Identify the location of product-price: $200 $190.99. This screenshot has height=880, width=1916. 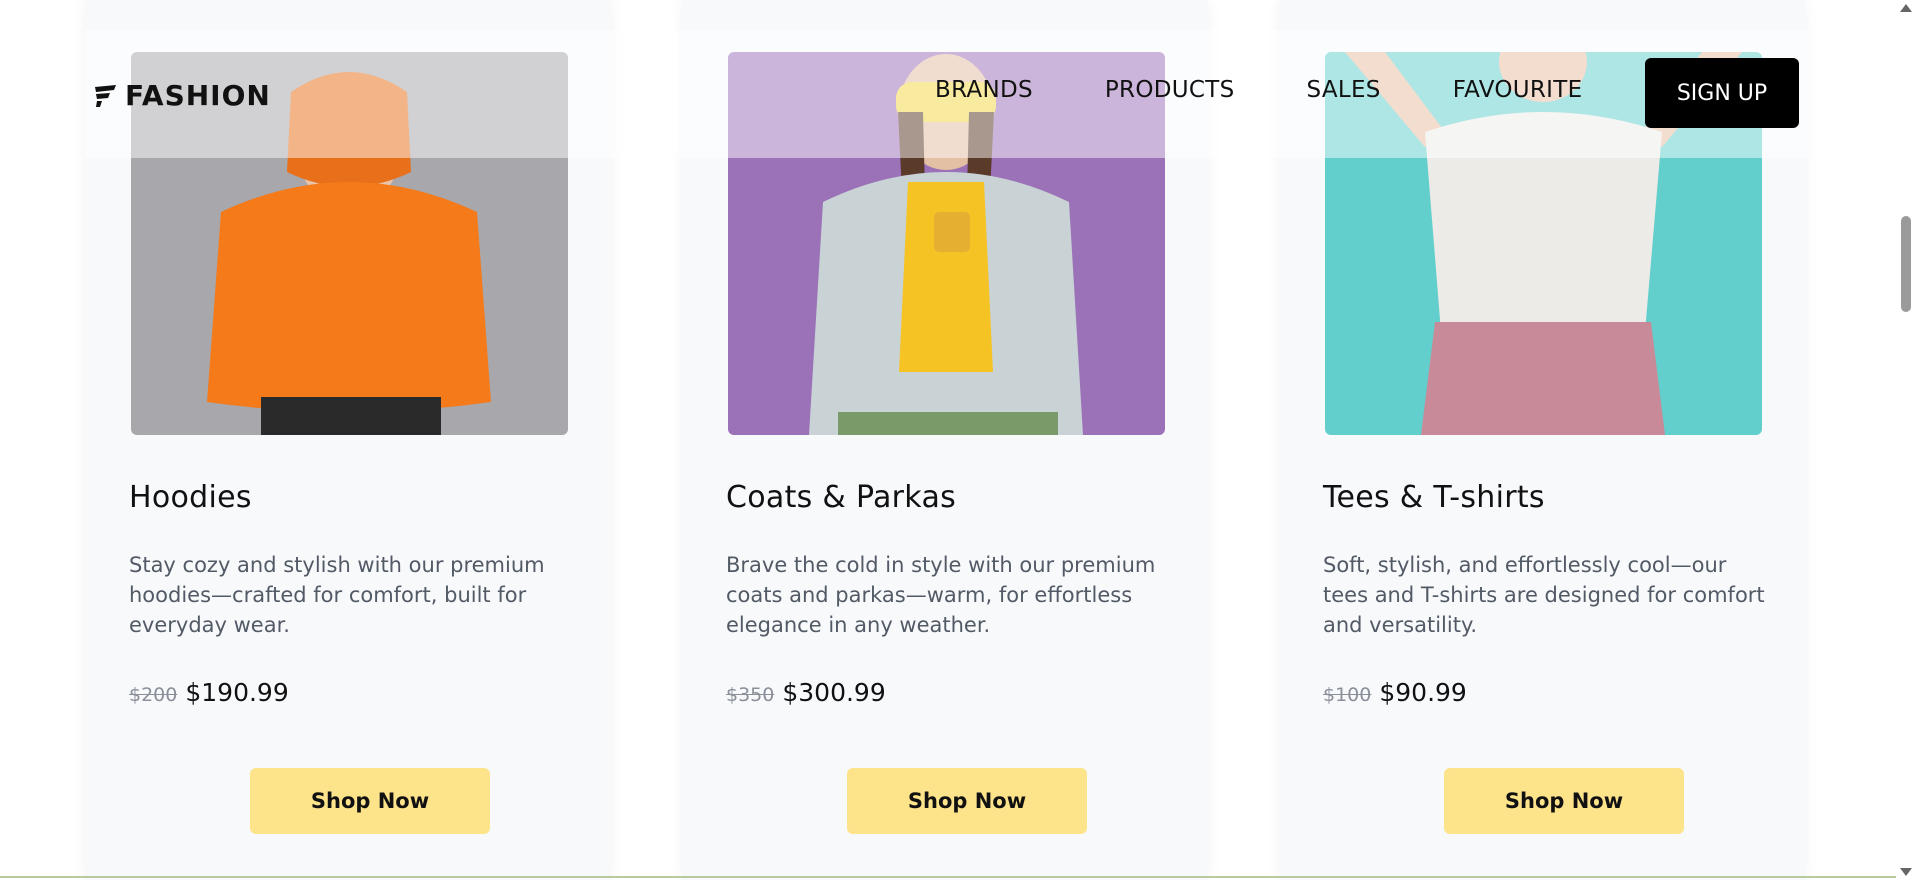
(209, 692).